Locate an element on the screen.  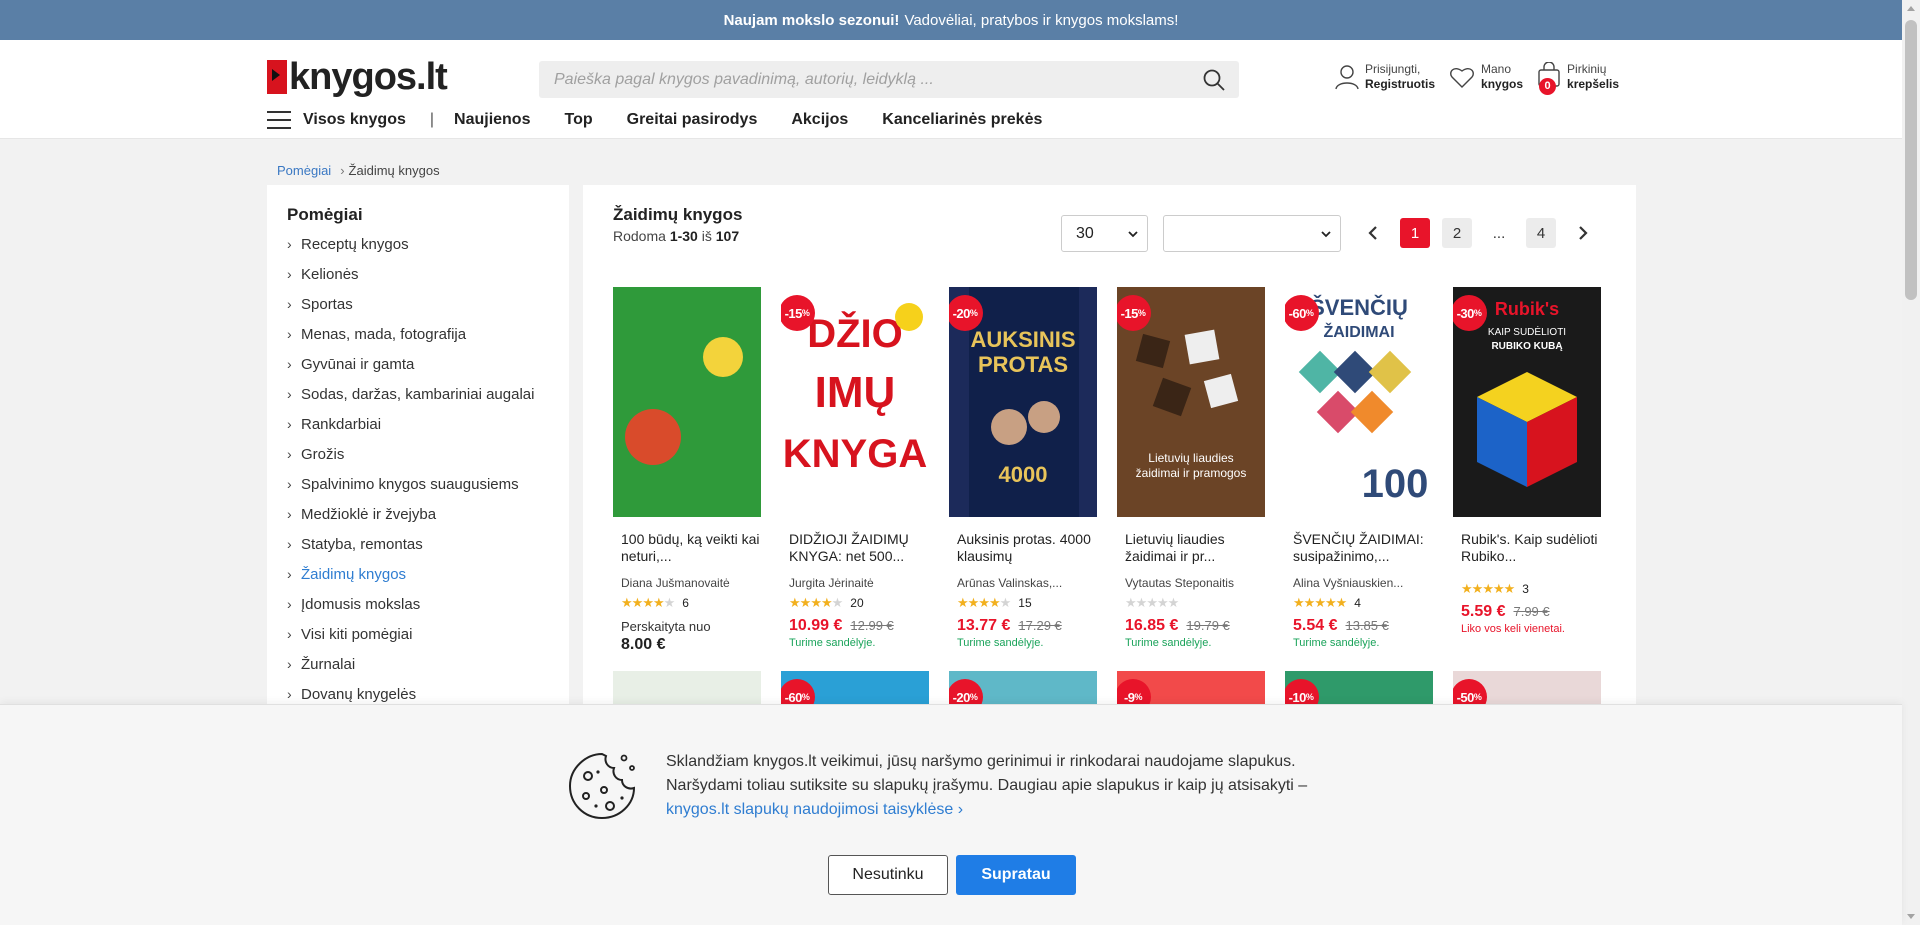
sidebar-item: › Rankdarbiai is located at coordinates (428, 424).